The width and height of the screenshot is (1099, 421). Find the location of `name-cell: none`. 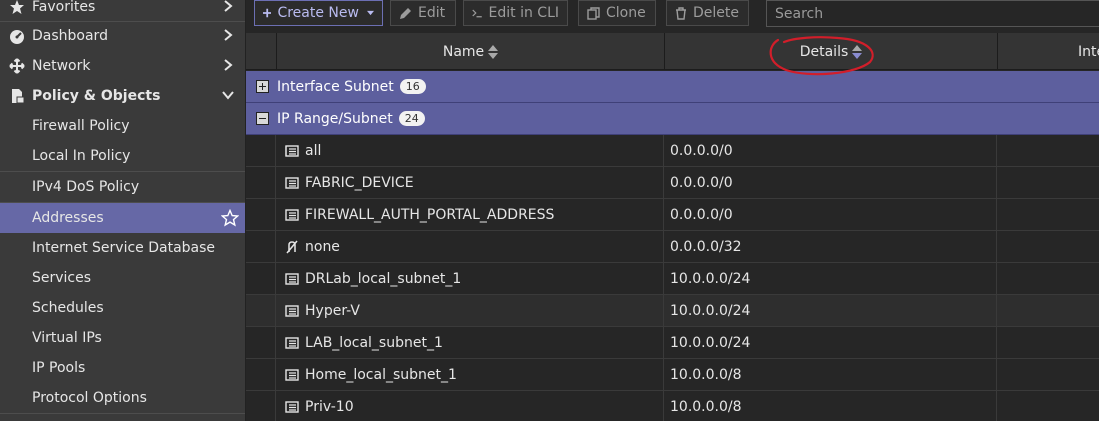

name-cell: none is located at coordinates (470, 247).